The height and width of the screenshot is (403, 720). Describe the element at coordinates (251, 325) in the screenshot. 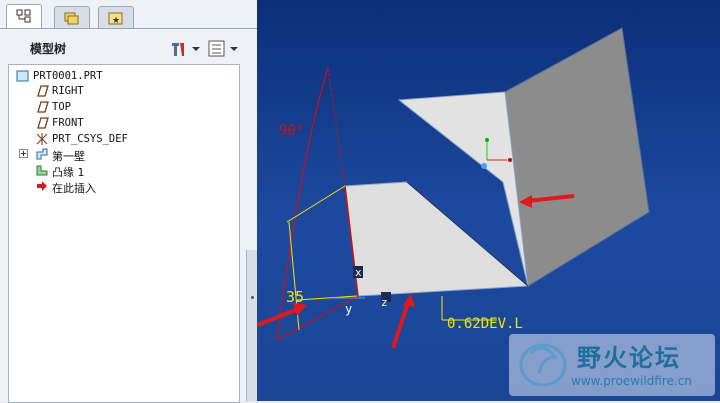

I see `panel-splitter` at that location.